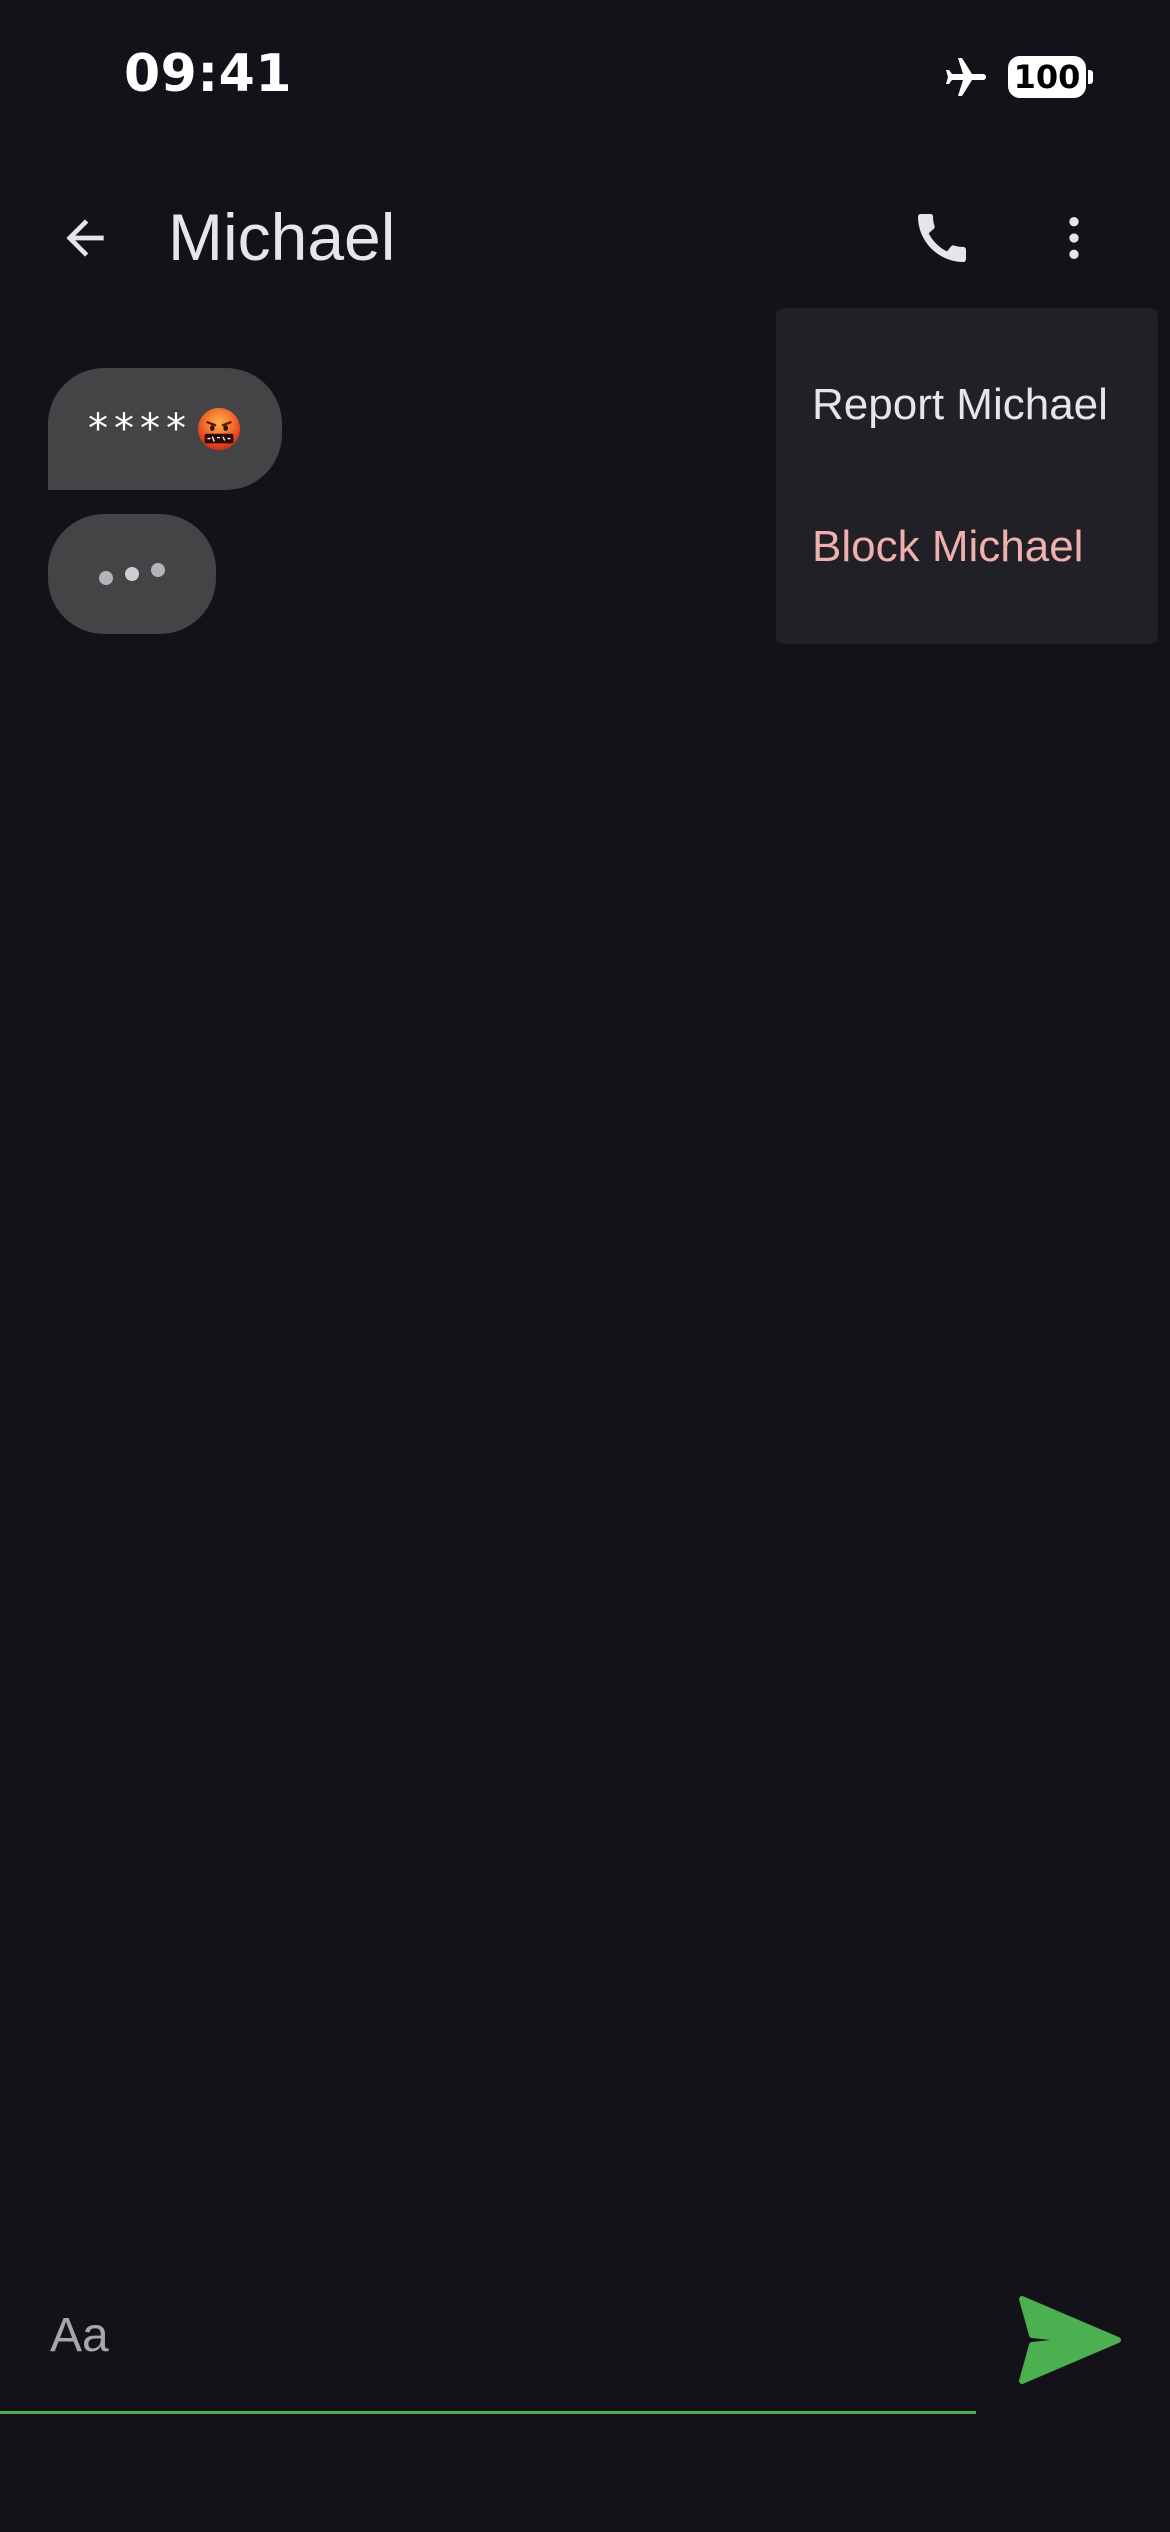 The width and height of the screenshot is (1170, 2532). I want to click on more-options-button, so click(1074, 238).